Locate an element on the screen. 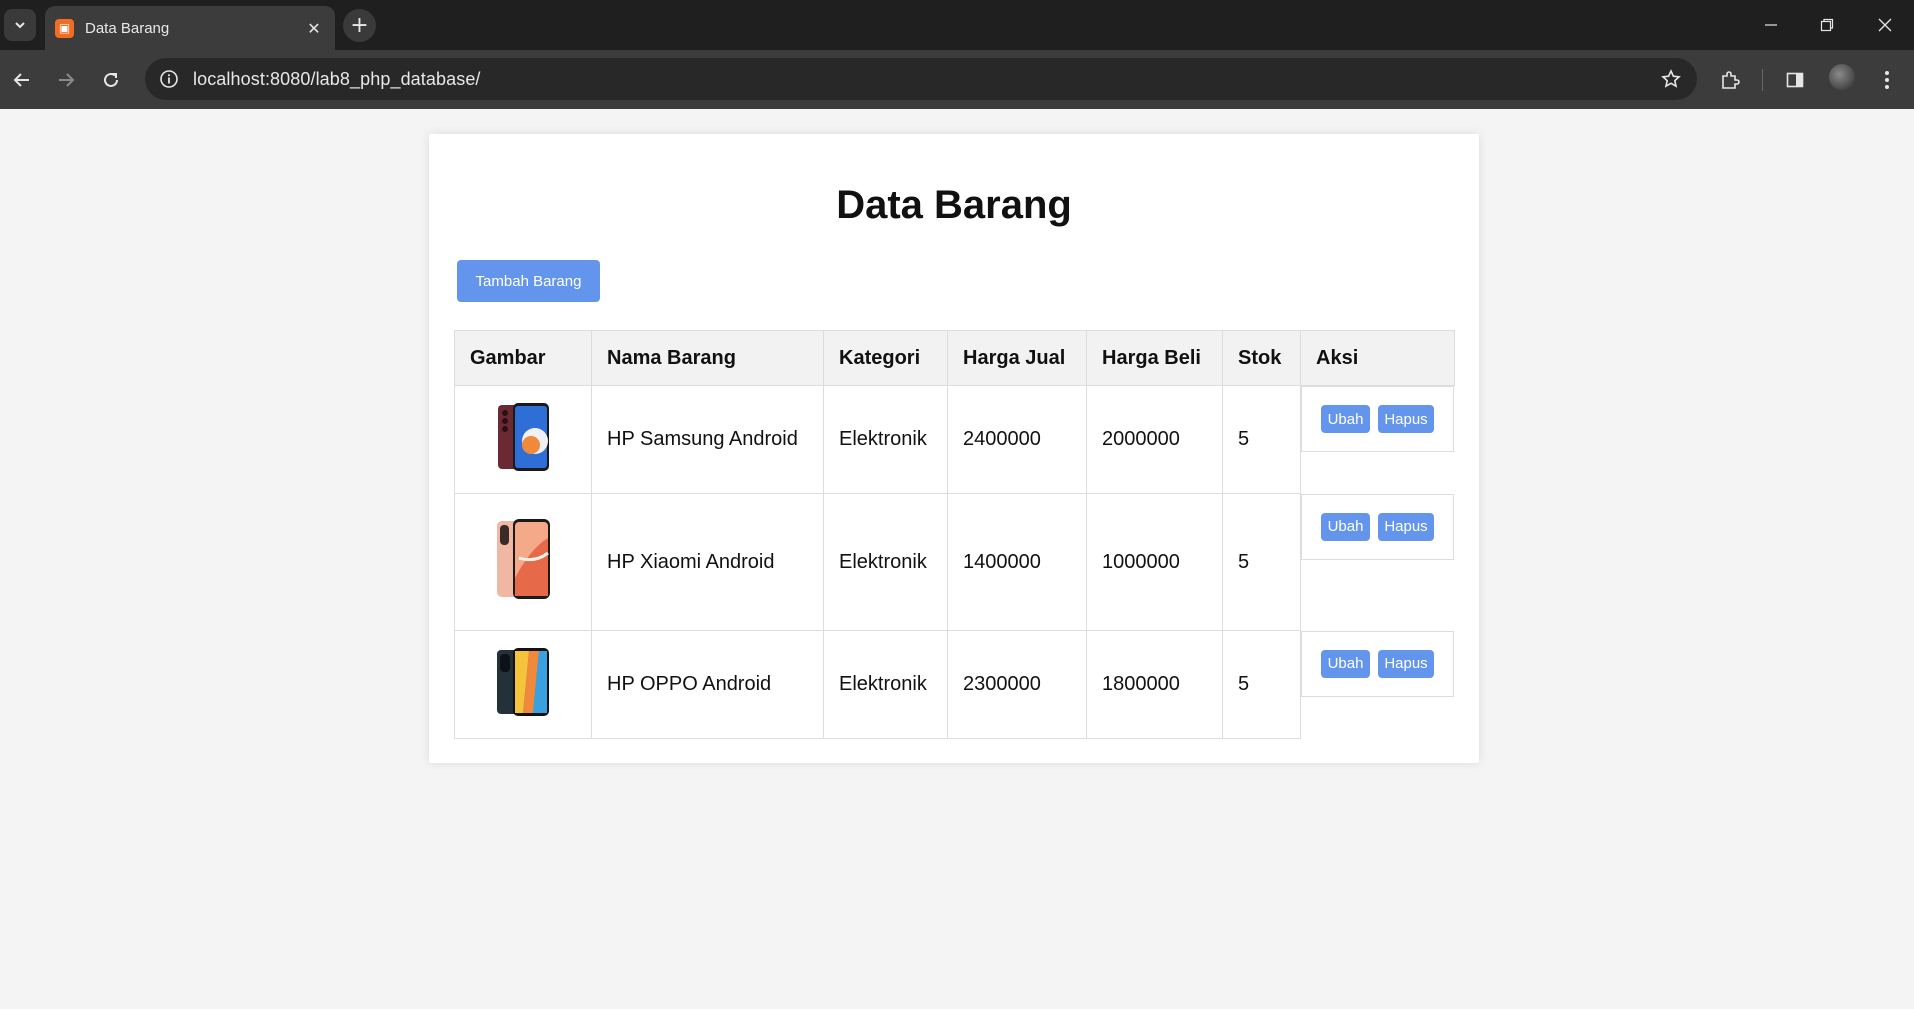  close-icon is located at coordinates (1885, 25).